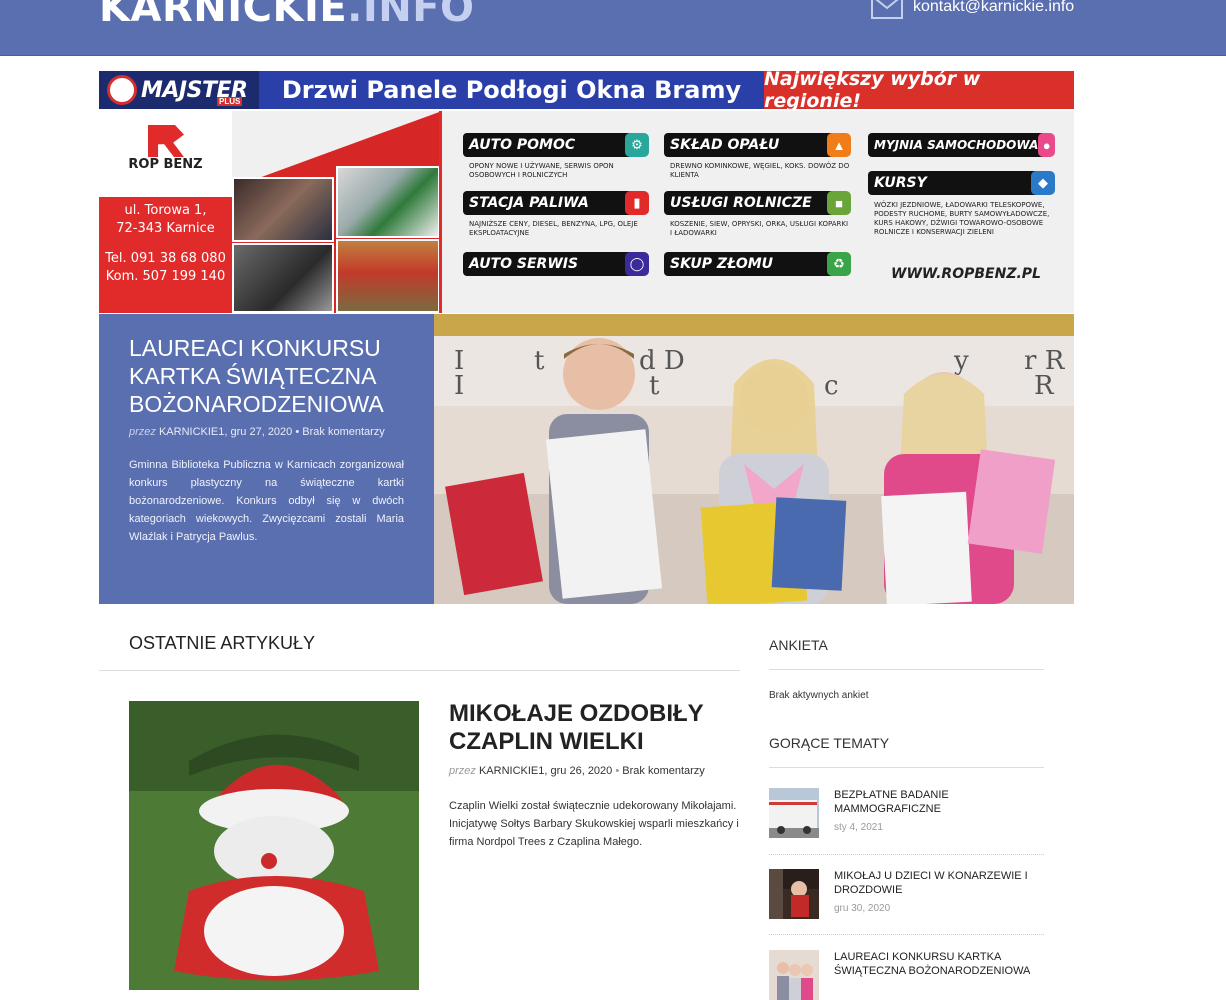  I want to click on post-thumbnail, so click(274, 845).